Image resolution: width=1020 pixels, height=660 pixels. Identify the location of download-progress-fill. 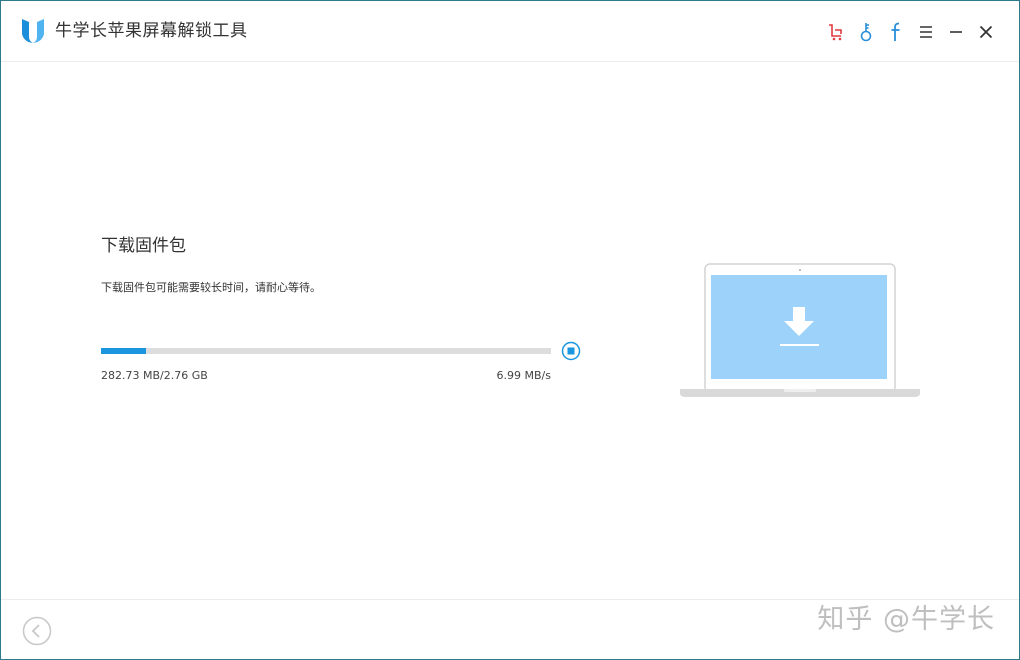
(123, 351).